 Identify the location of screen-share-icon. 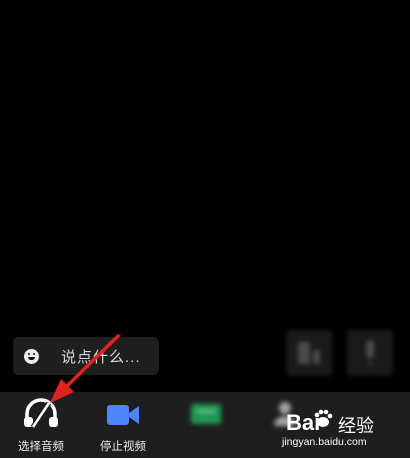
(206, 414).